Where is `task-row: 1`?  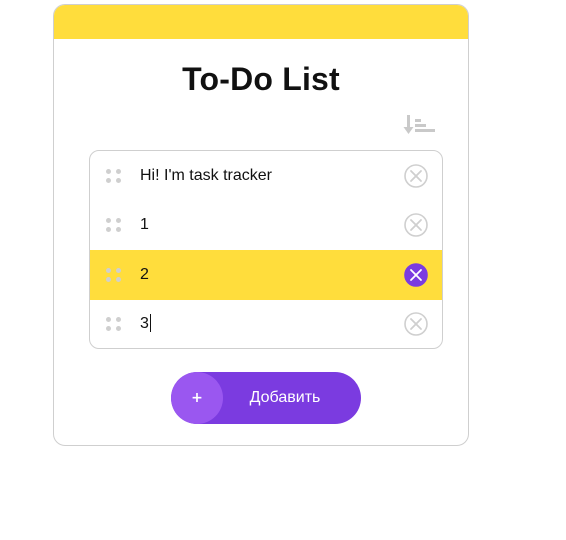
task-row: 1 is located at coordinates (266, 226).